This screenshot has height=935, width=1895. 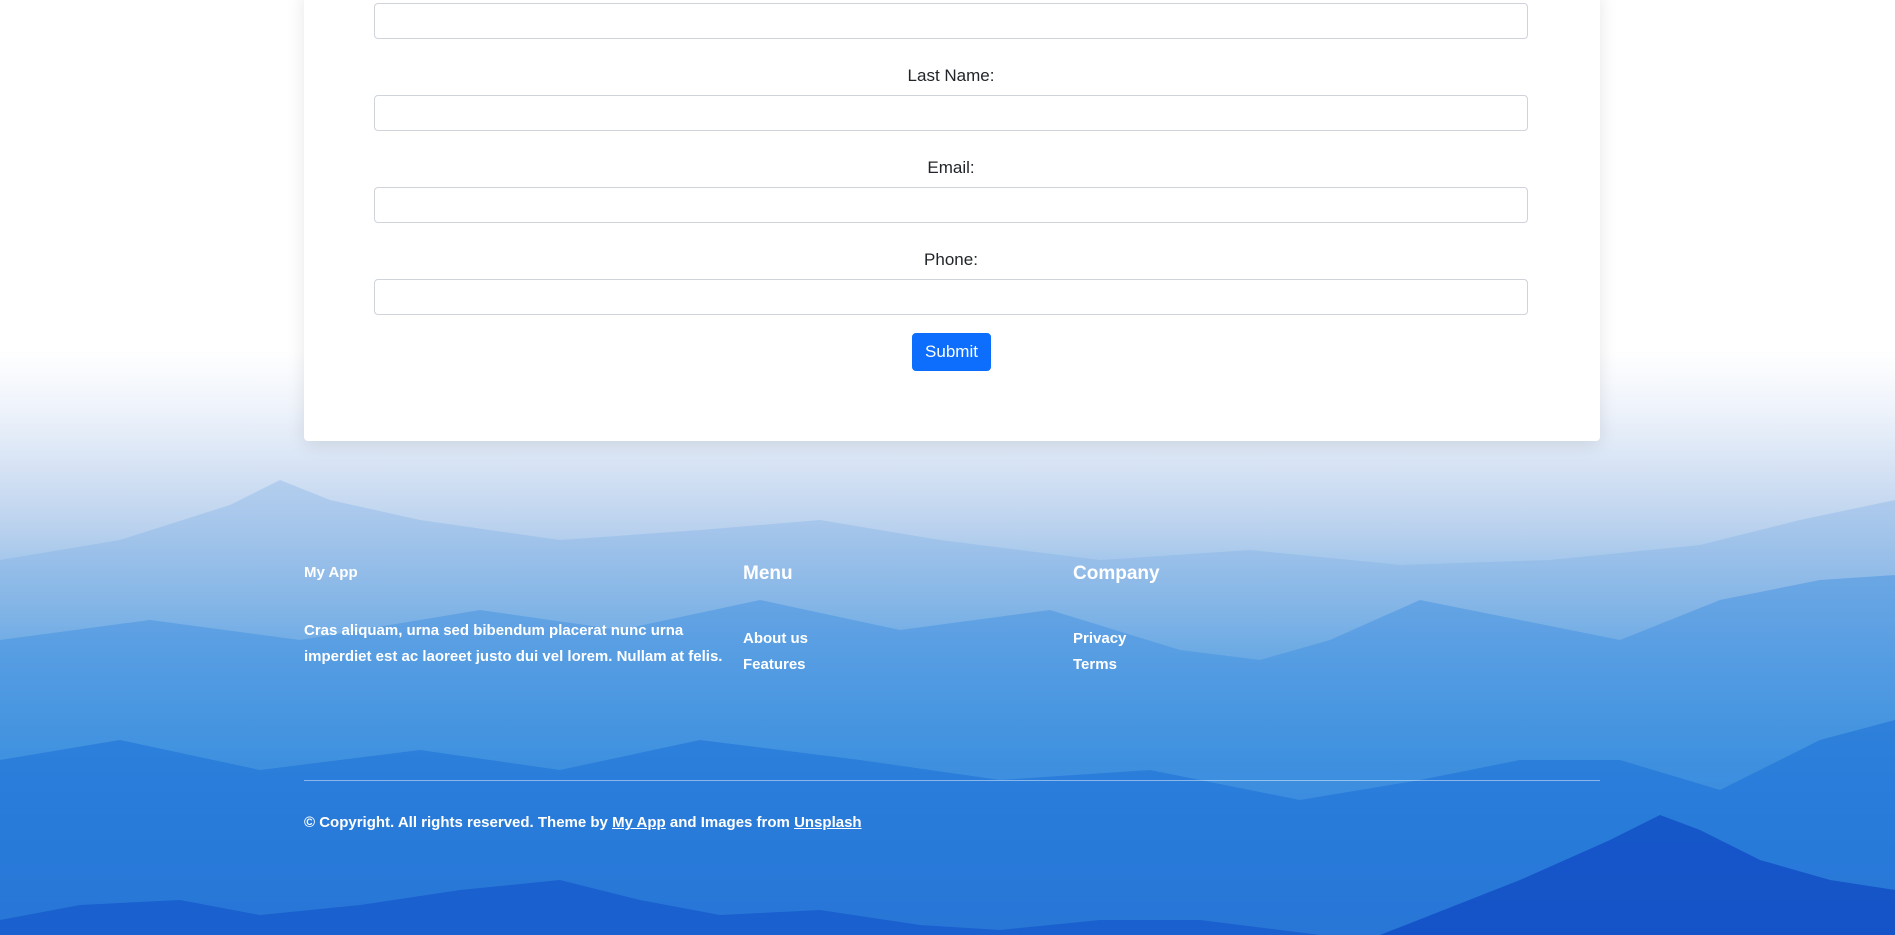 I want to click on footer-link-terms: Terms, so click(x=1095, y=664).